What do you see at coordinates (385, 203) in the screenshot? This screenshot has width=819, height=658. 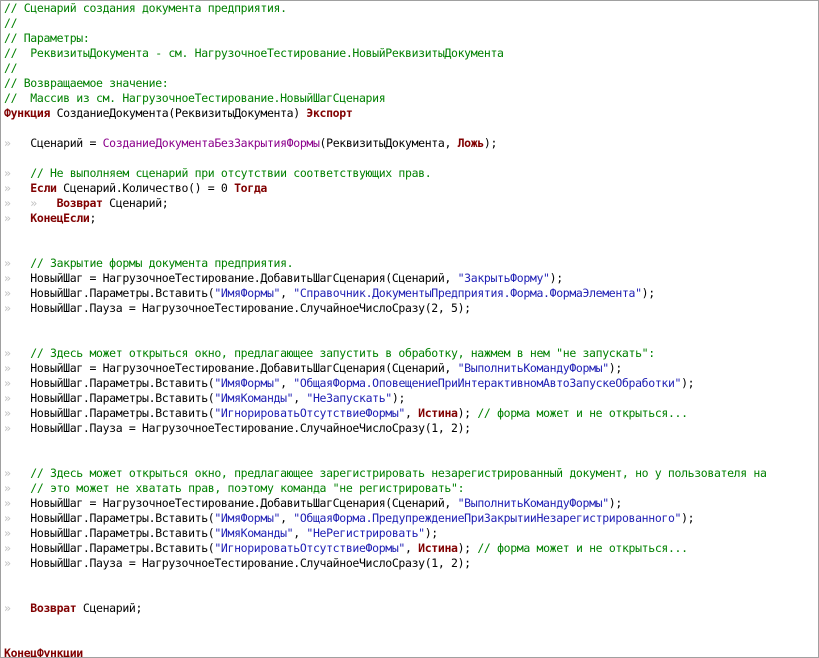 I see `code-line: » » Возврат Сценарий;` at bounding box center [385, 203].